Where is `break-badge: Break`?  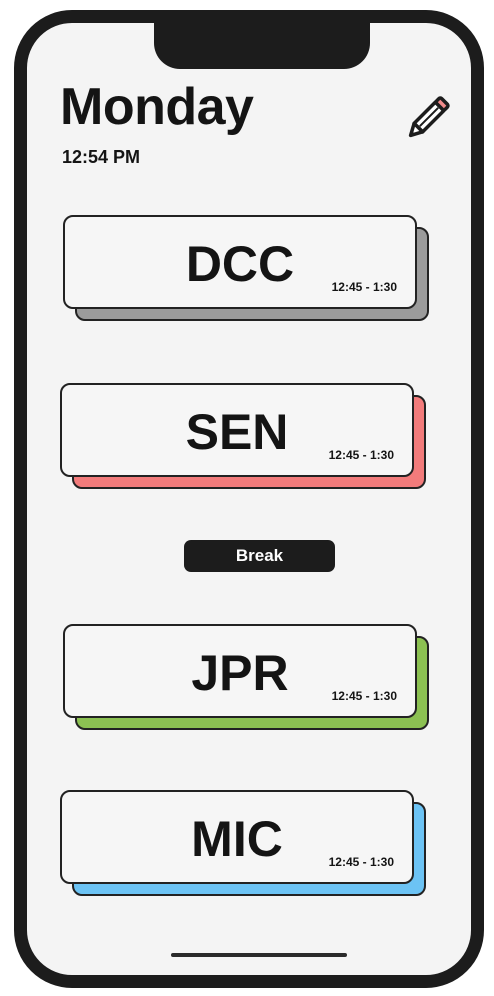
break-badge: Break is located at coordinates (259, 556).